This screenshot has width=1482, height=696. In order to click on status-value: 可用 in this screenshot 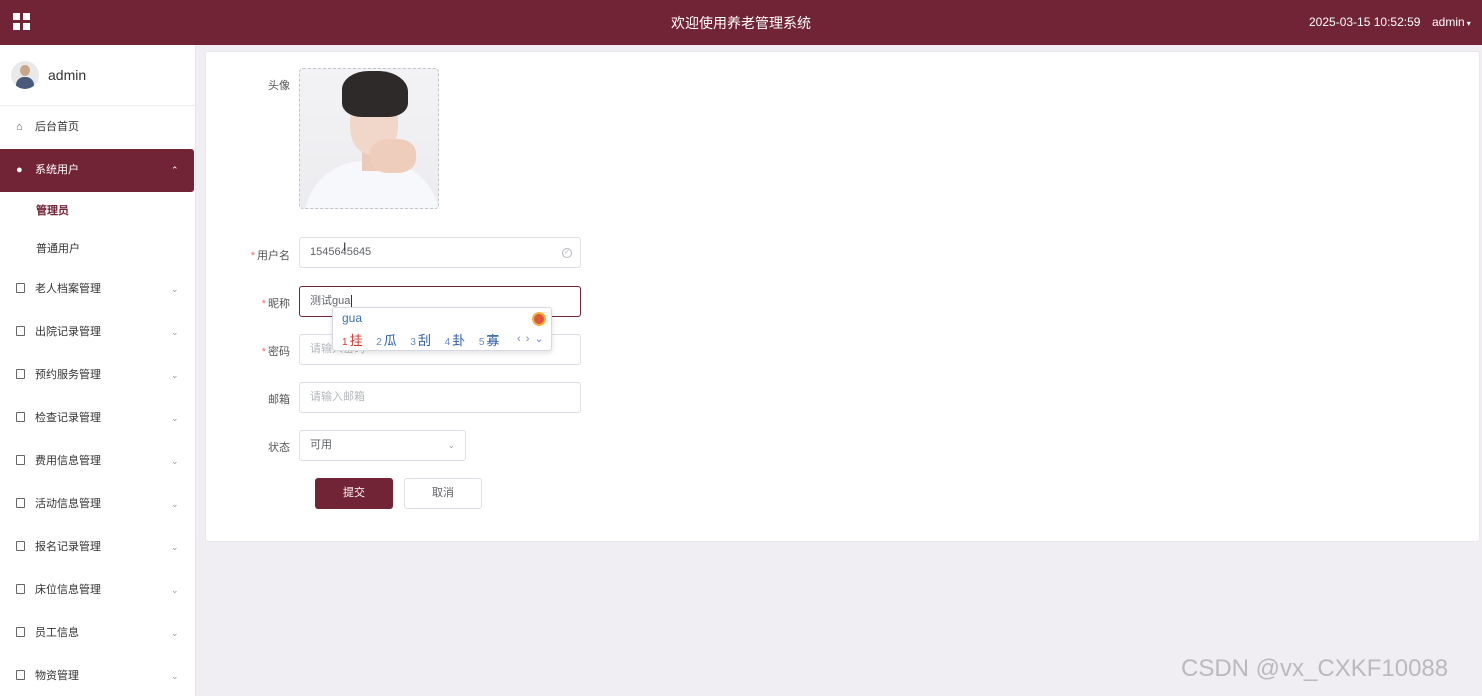, I will do `click(321, 445)`.